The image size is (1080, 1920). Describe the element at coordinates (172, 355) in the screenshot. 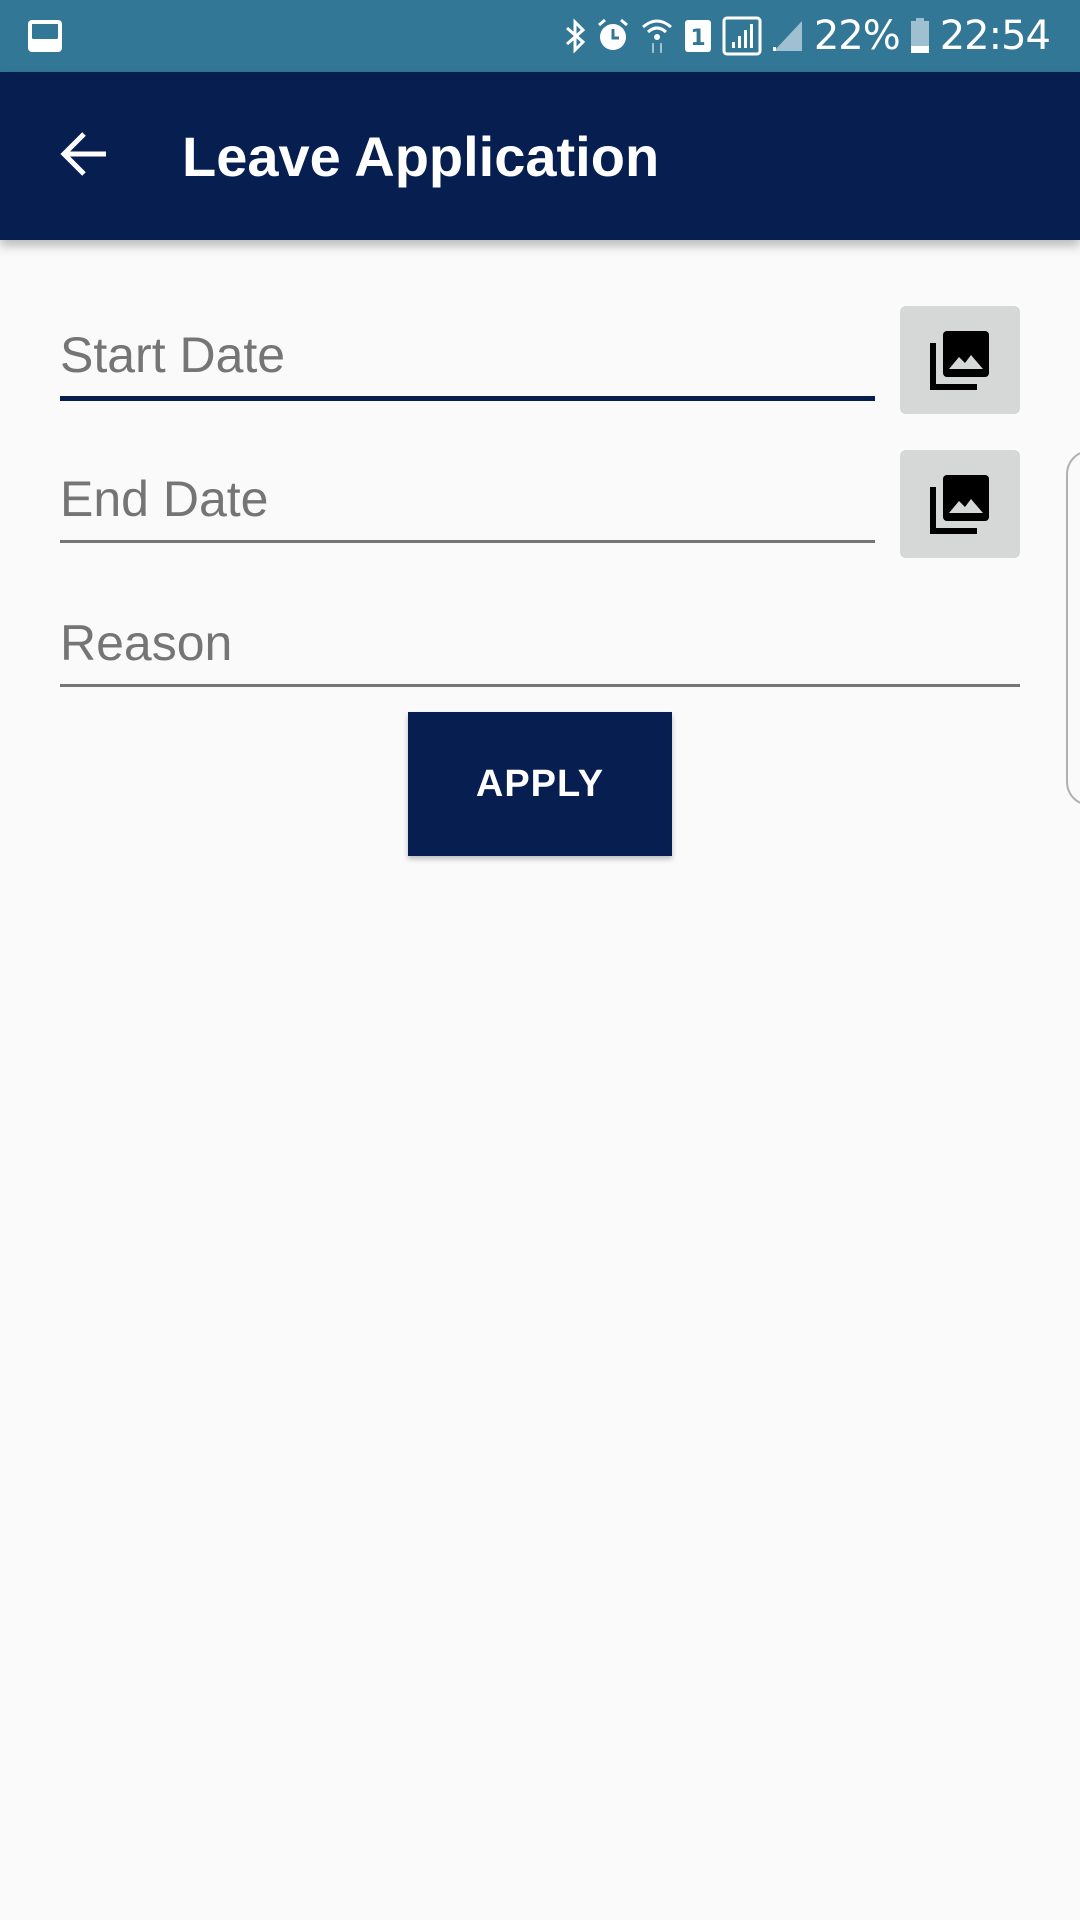

I see `start-date-field: Start Date` at that location.